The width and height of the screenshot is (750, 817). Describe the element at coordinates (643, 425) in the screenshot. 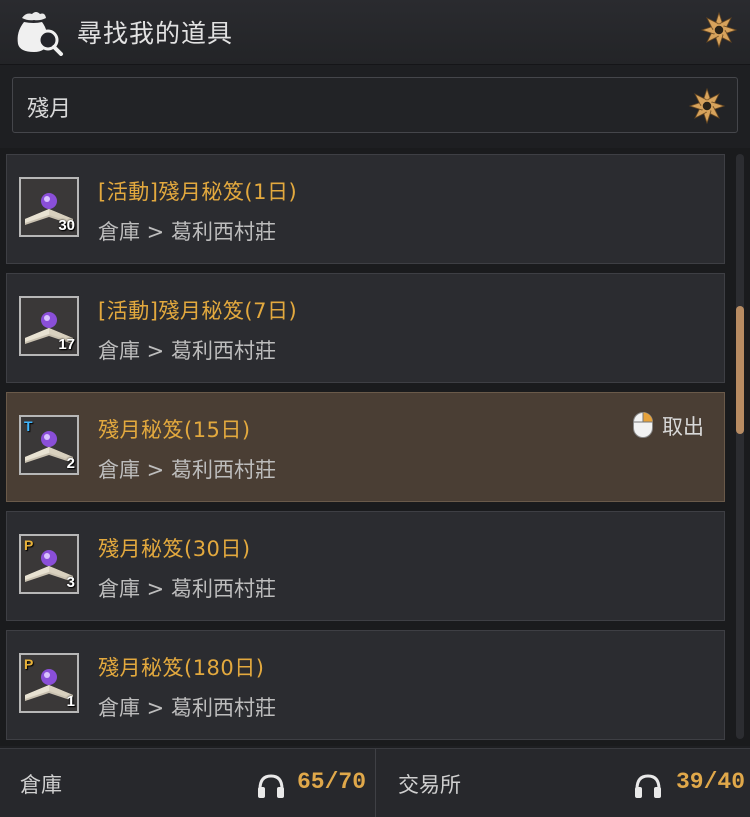

I see `mouse-click-icon` at that location.